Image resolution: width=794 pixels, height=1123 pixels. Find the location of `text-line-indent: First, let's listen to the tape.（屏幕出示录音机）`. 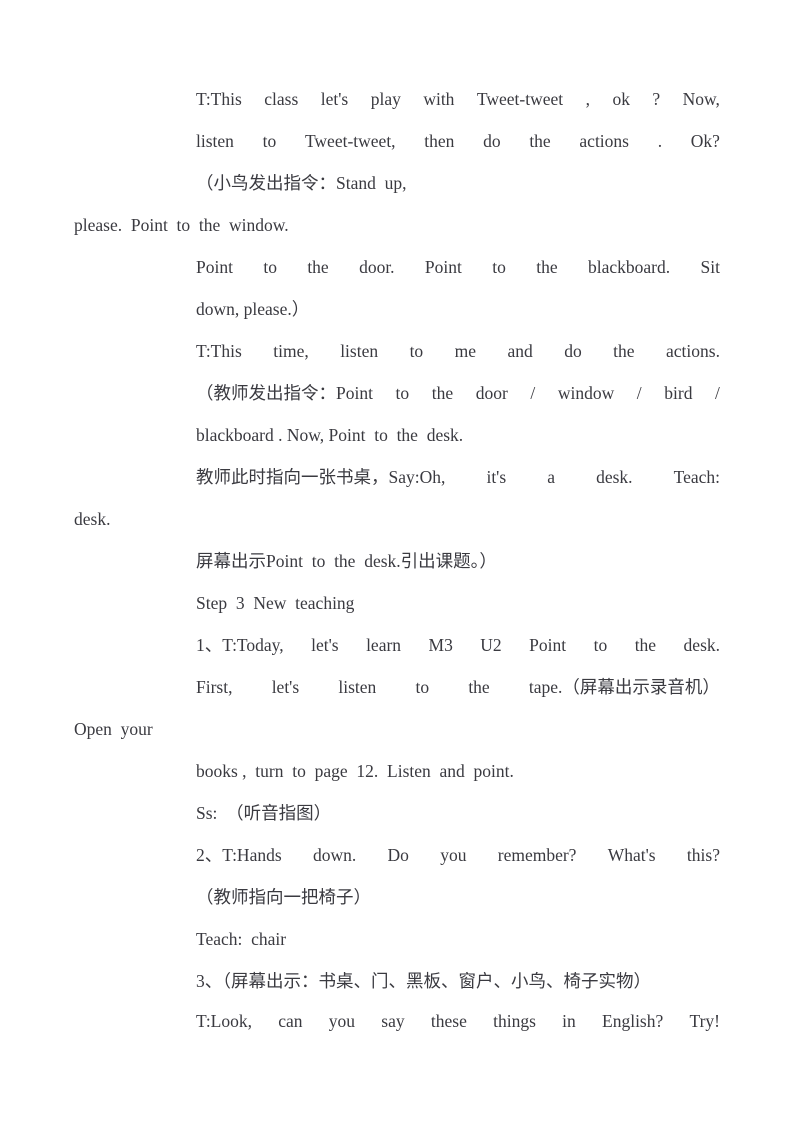

text-line-indent: First, let's listen to the tape.（屏幕出示录音机） is located at coordinates (458, 687).